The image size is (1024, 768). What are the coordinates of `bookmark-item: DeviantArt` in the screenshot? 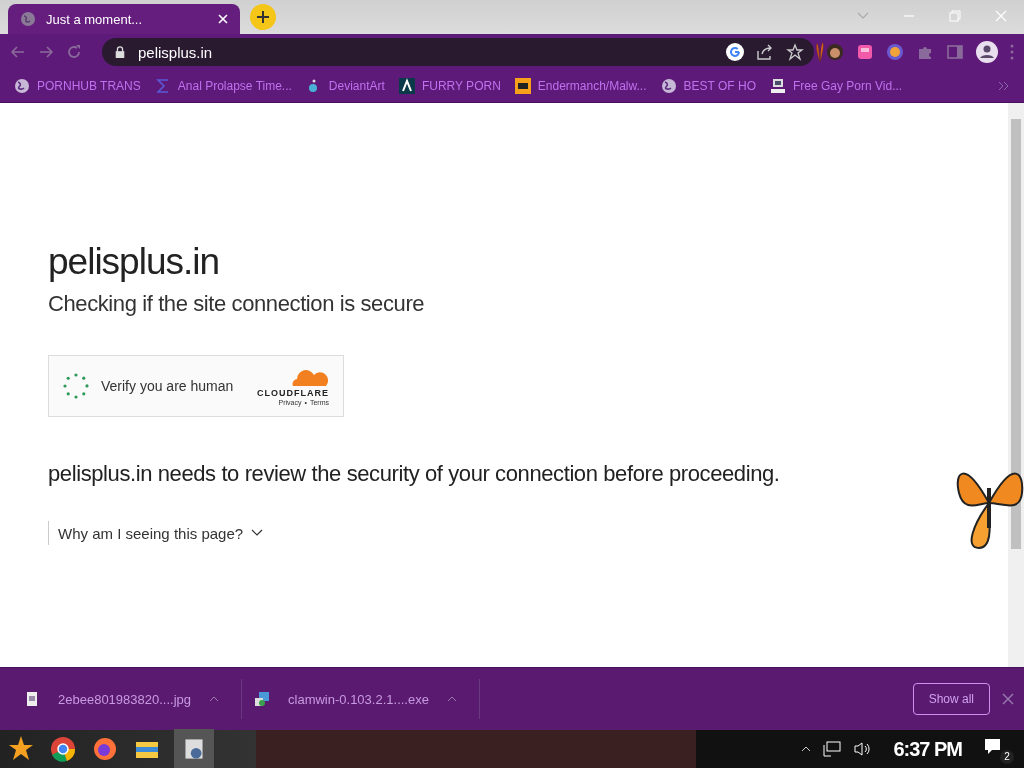 It's located at (345, 86).